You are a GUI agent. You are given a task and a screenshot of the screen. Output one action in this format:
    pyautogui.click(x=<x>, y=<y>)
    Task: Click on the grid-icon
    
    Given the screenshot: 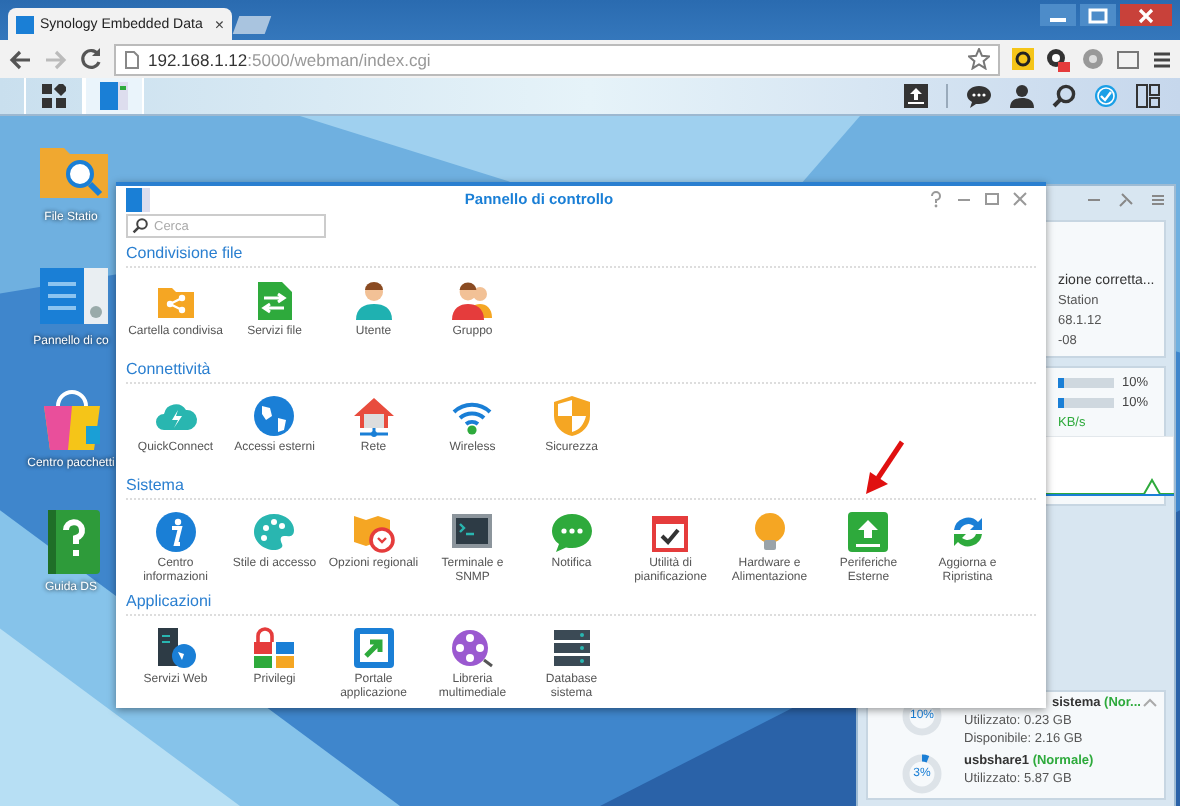 What is the action you would take?
    pyautogui.click(x=54, y=96)
    